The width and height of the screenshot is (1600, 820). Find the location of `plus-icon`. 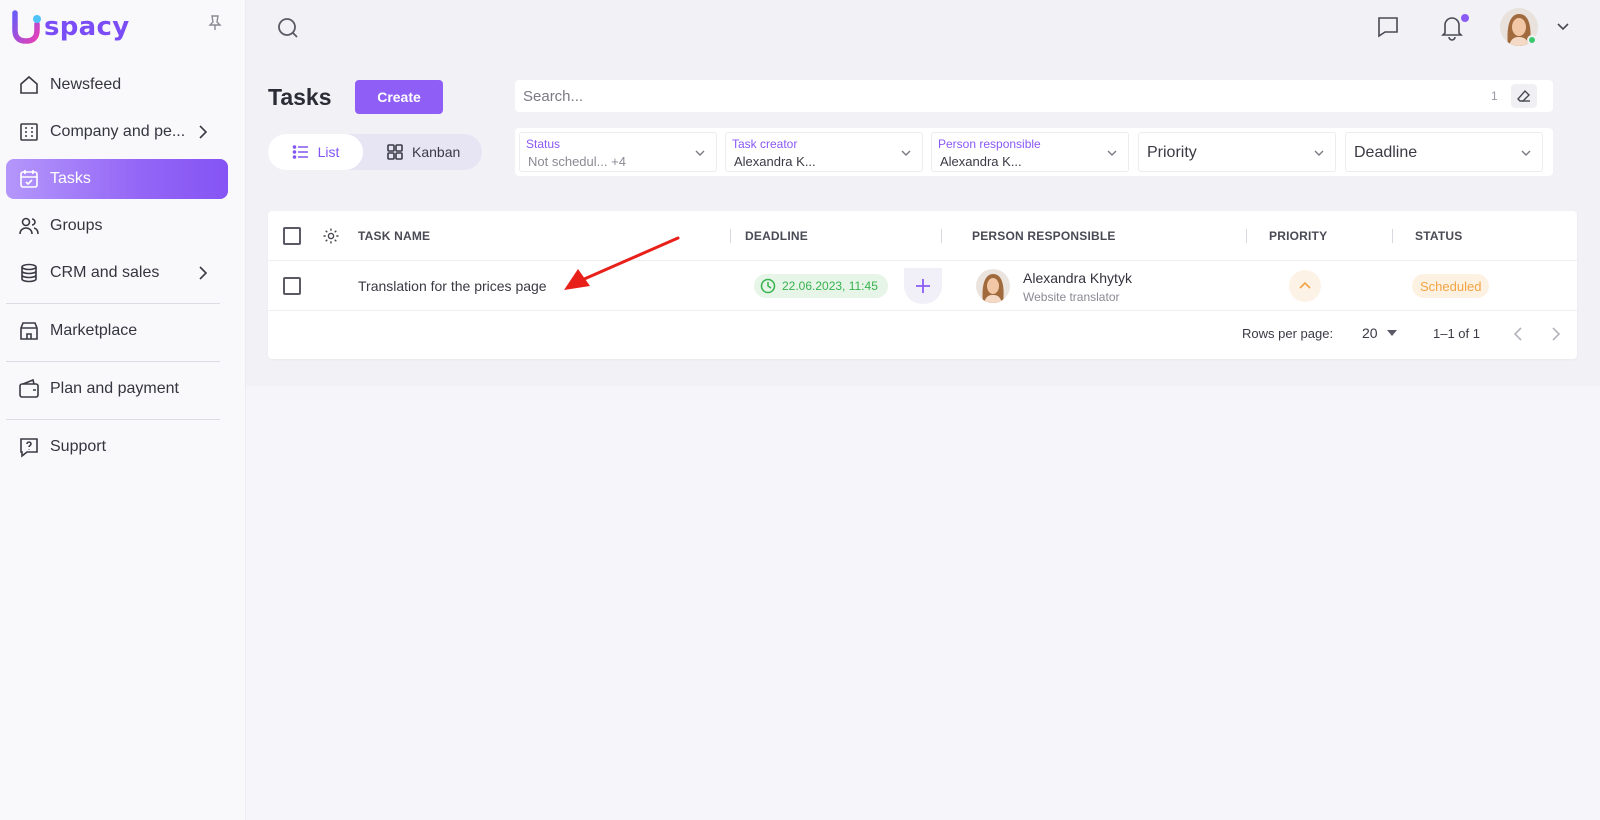

plus-icon is located at coordinates (923, 286).